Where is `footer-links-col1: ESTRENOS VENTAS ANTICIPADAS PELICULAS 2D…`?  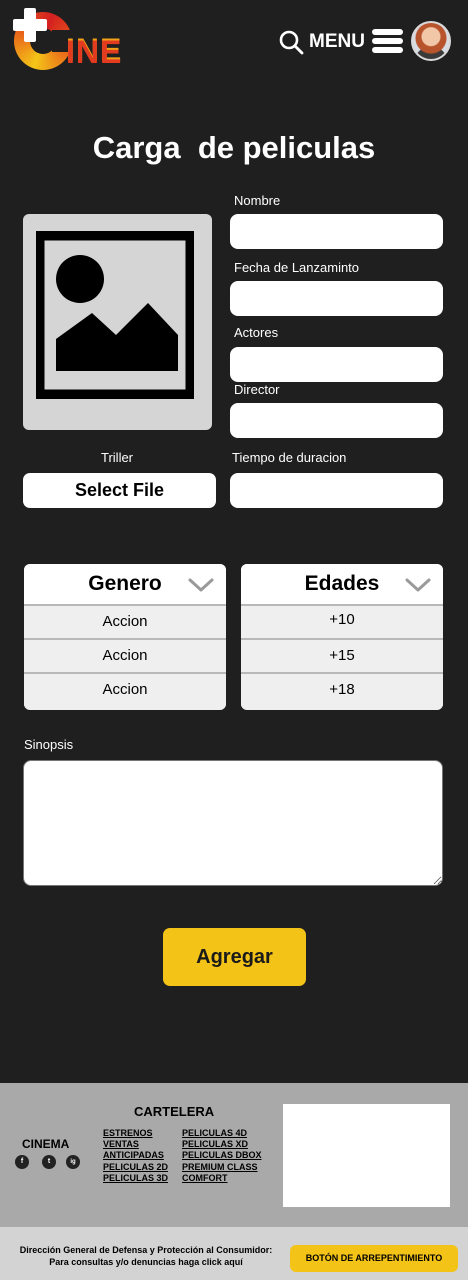
footer-links-col1: ESTRENOS VENTAS ANTICIPADAS PELICULAS 2D… is located at coordinates (135, 1156).